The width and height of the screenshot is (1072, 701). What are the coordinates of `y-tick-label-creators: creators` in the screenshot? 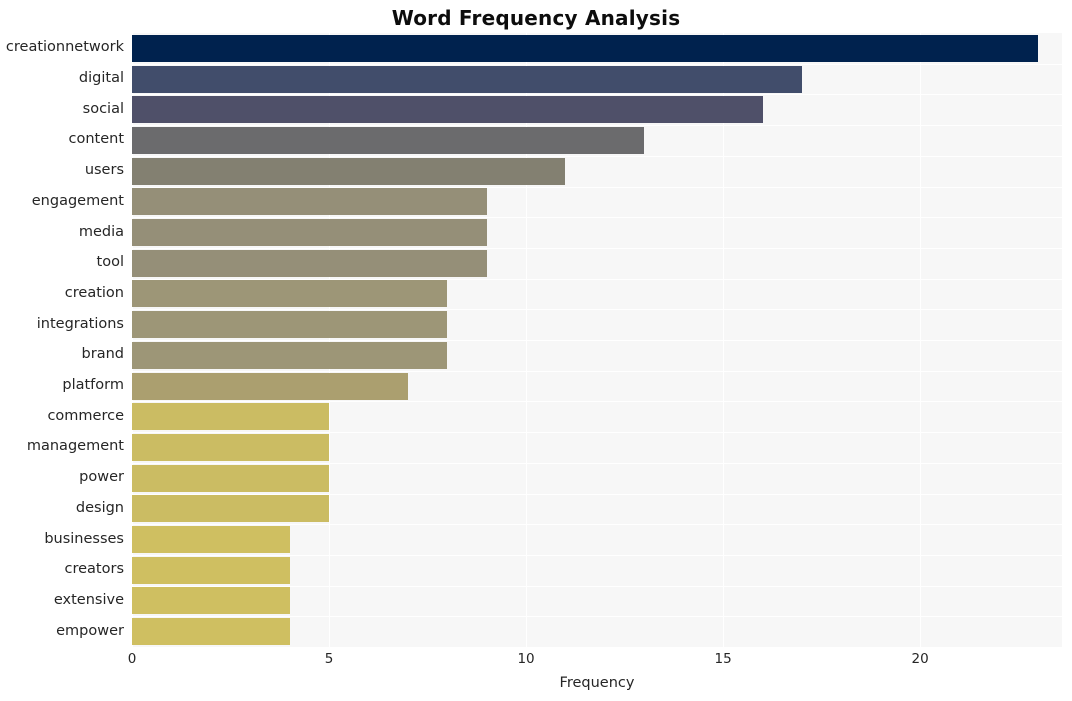 It's located at (94, 569).